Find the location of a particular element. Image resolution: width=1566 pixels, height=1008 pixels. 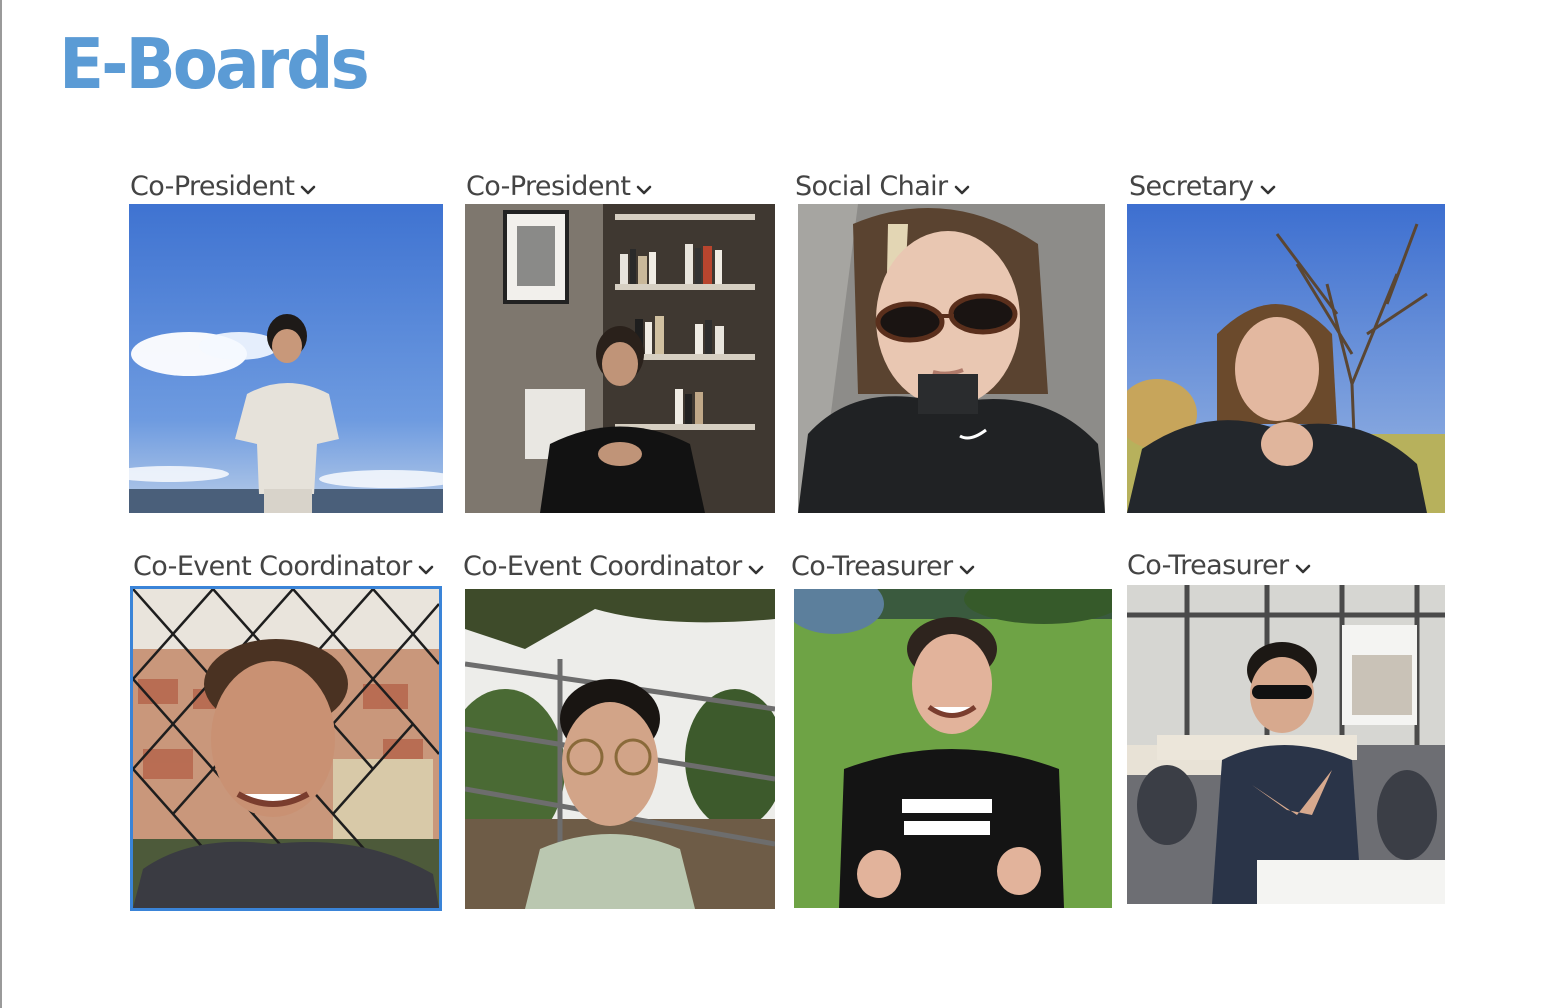

photo-cafeteria-portrait is located at coordinates (1286, 744).